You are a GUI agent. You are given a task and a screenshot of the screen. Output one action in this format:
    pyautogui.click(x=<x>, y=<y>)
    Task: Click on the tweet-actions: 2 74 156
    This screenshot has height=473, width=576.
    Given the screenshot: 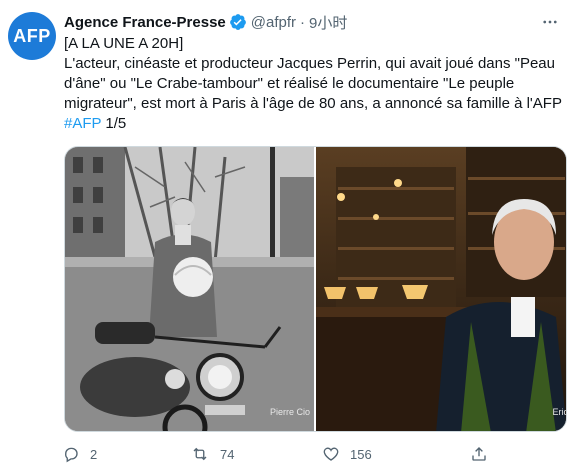 What is the action you would take?
    pyautogui.click(x=308, y=454)
    